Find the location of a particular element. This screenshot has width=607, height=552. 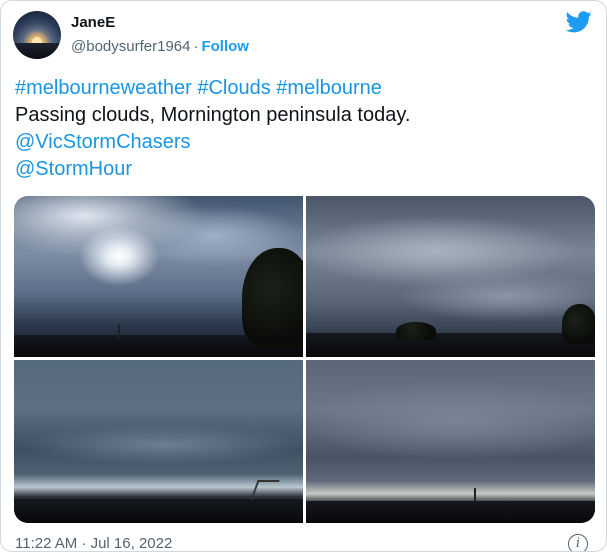

author-handle: @bodysurfer1964 is located at coordinates (130, 46).